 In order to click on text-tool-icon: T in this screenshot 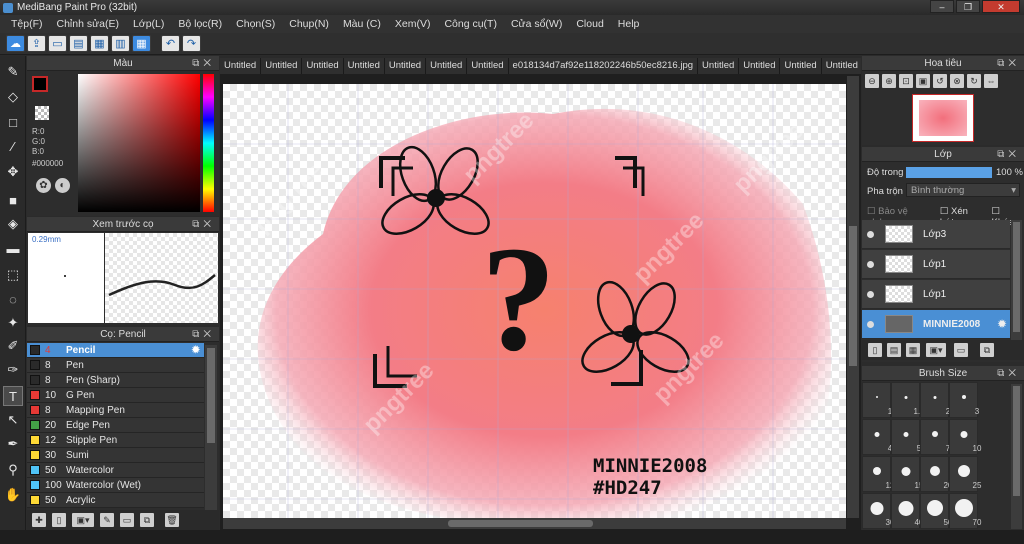, I will do `click(13, 396)`.